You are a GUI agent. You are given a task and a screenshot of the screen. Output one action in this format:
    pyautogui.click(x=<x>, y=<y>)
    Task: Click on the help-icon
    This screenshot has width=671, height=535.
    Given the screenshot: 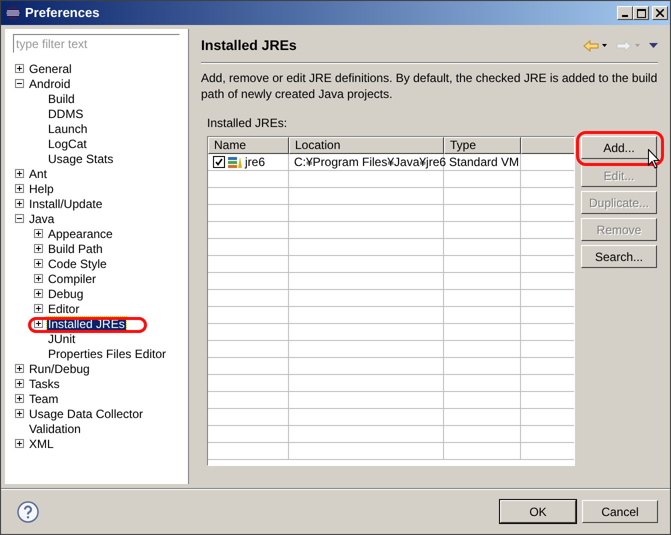 What is the action you would take?
    pyautogui.click(x=28, y=511)
    